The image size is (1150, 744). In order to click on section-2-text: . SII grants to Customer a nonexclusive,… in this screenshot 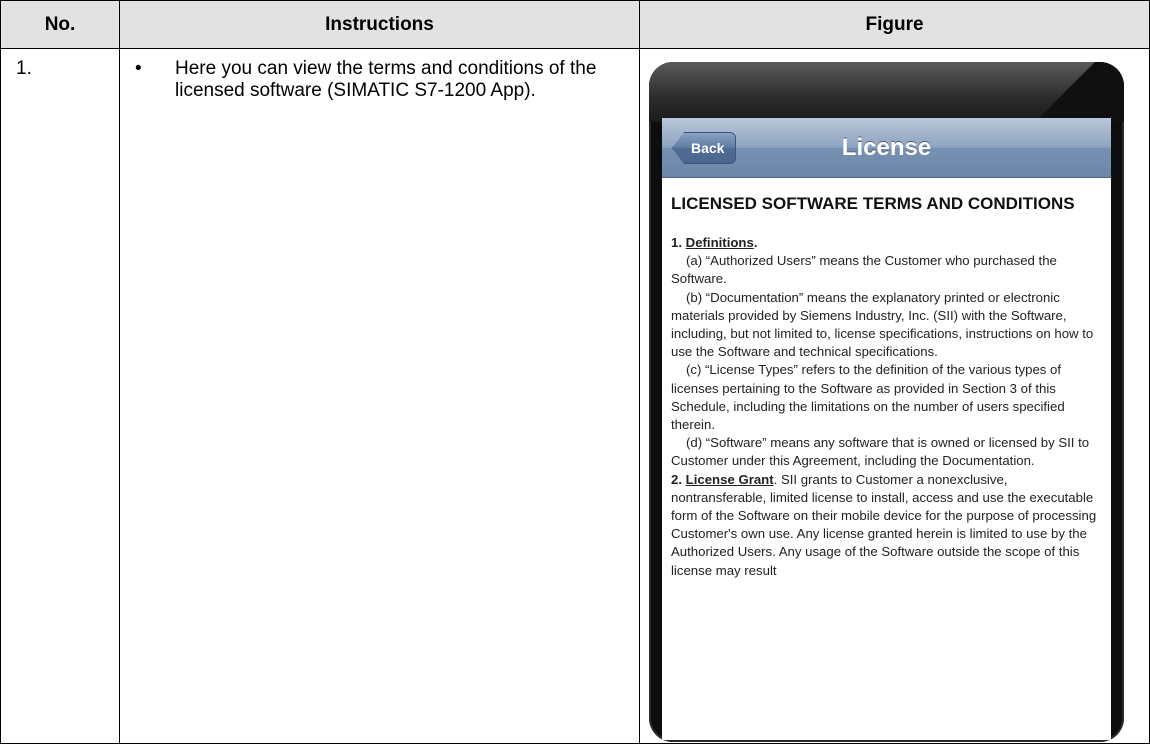, I will do `click(884, 524)`.